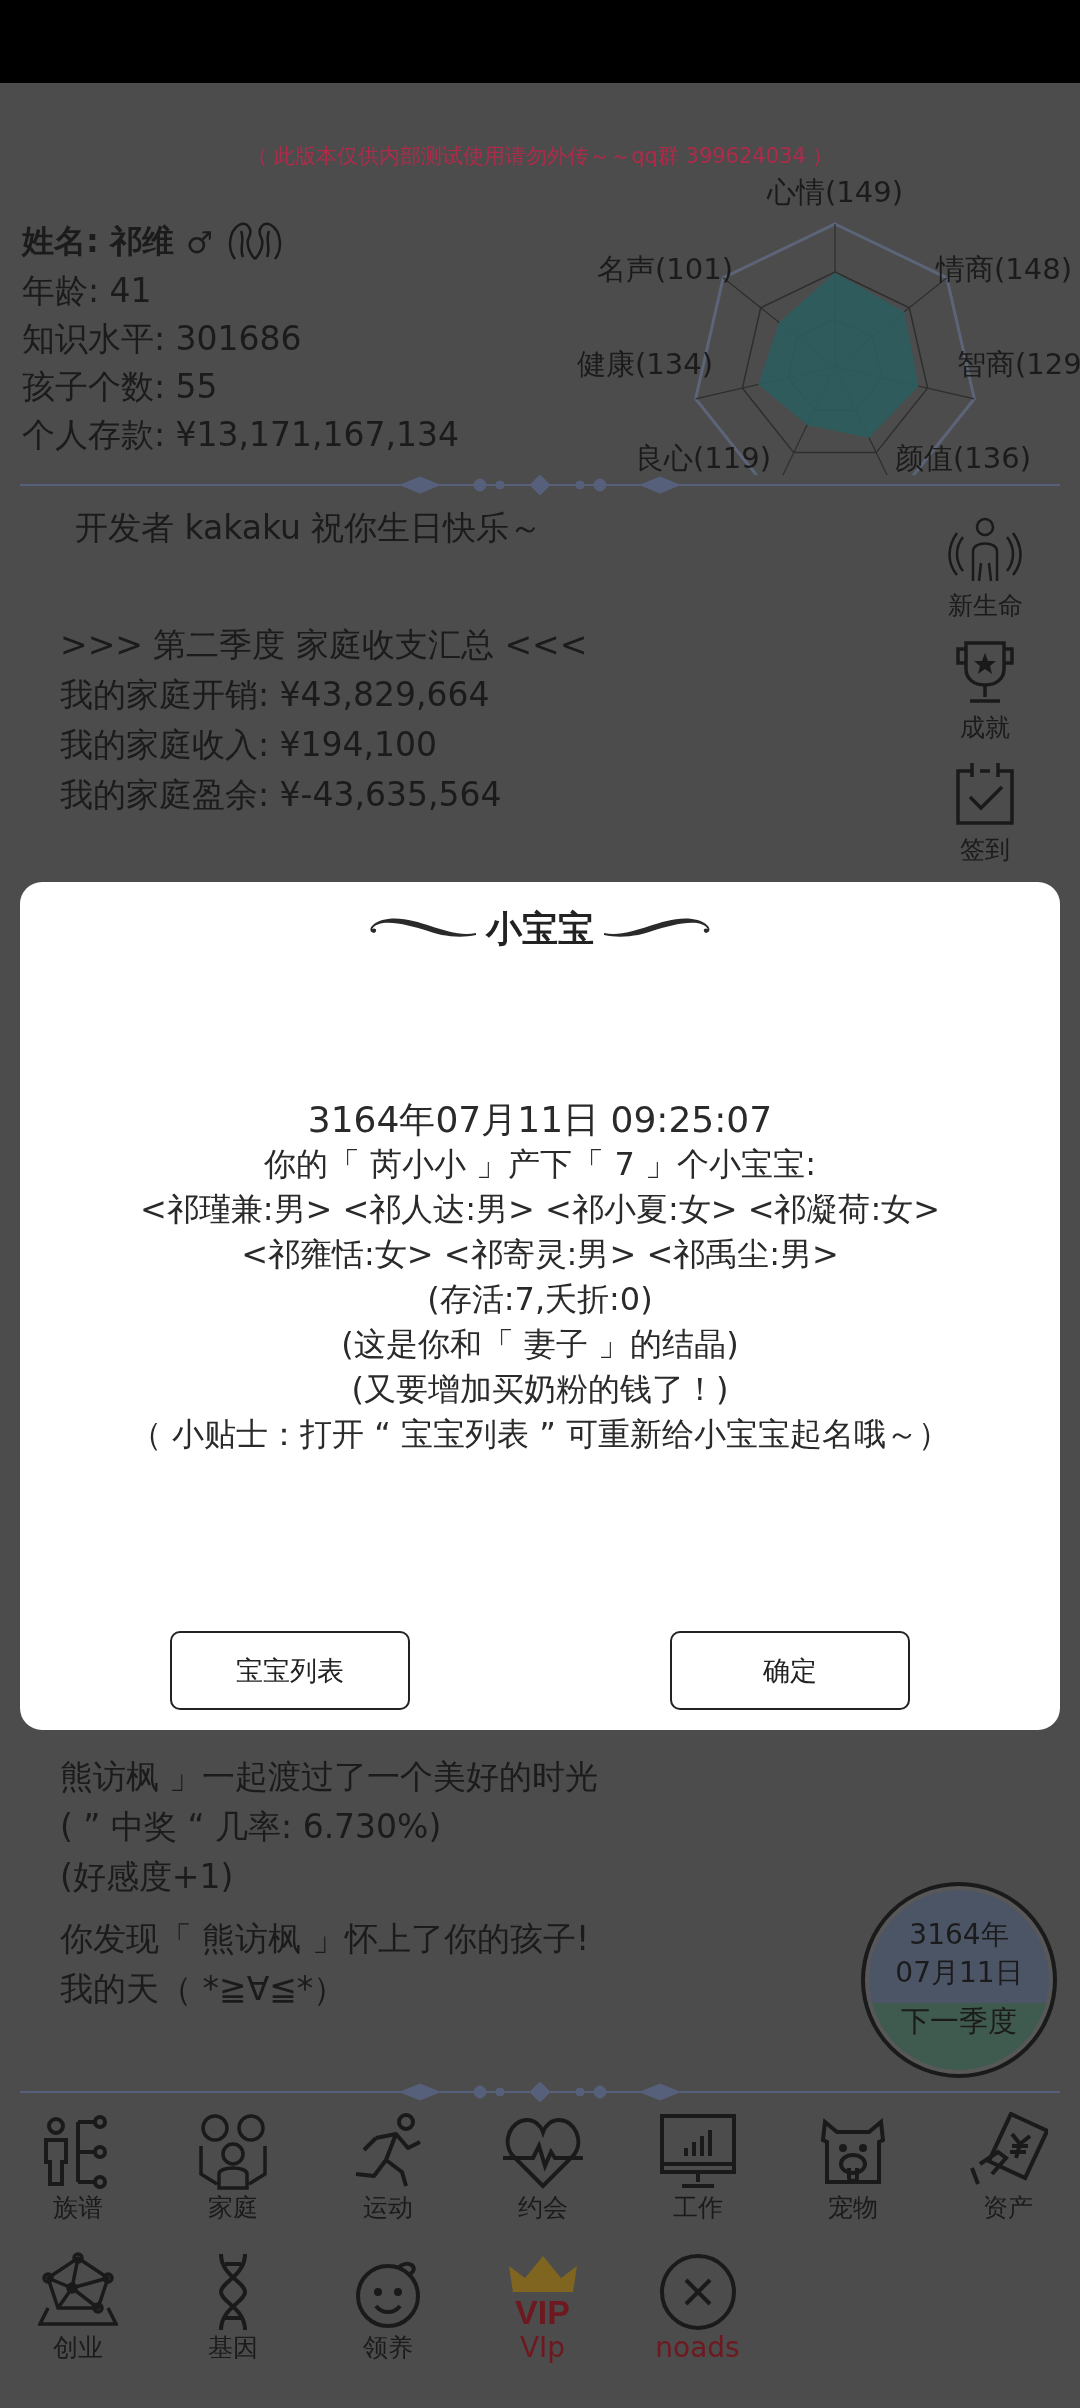 The image size is (1080, 2408). I want to click on dialog-text: （ 小贴士：打开 “ 宝宝列表 ” 可重新给小宝宝起名哦～）, so click(540, 1434).